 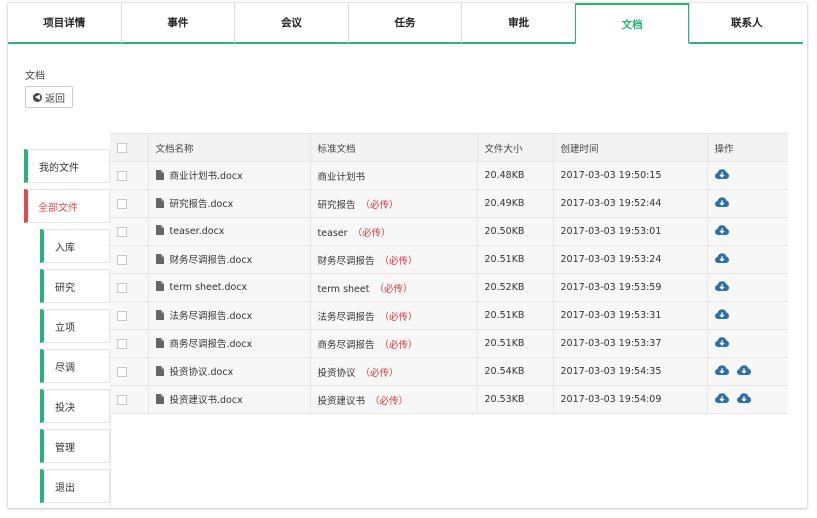 I want to click on top-tabs: 项目详情 事件 会议 任务 审批 文档 联系人, so click(x=406, y=23).